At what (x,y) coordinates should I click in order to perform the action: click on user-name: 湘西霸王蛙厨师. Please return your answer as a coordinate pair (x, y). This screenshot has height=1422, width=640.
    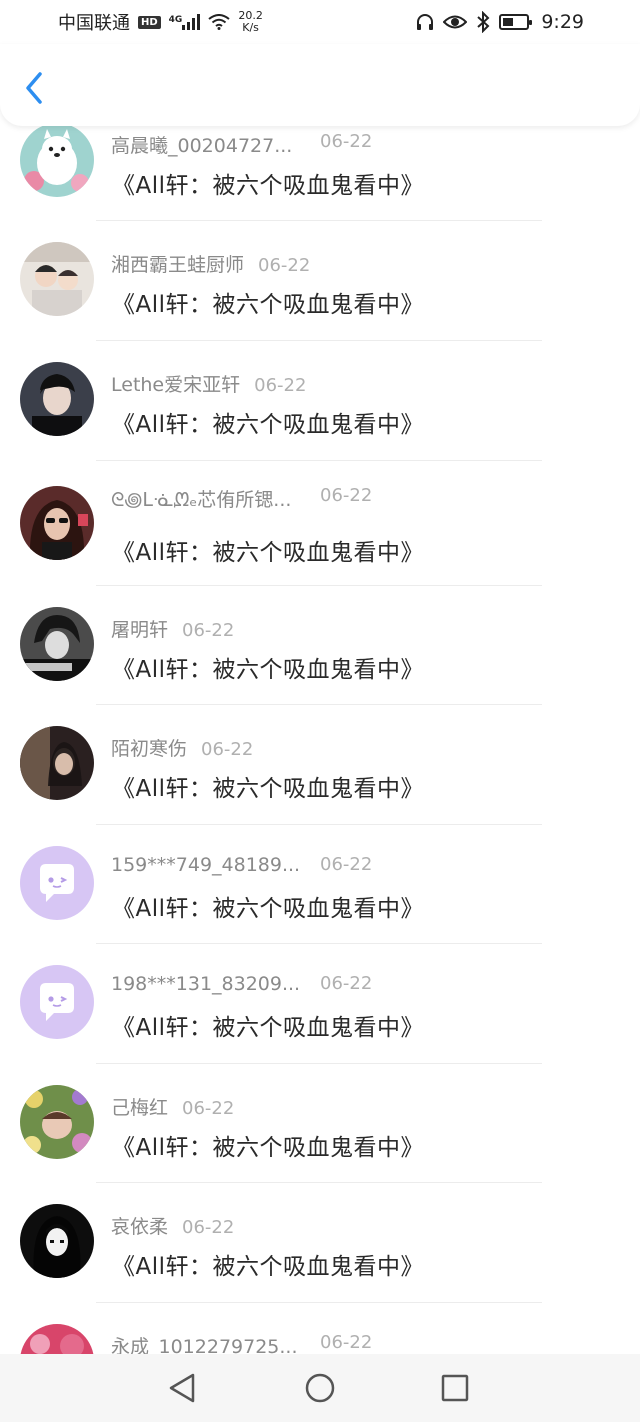
    Looking at the image, I should click on (177, 263).